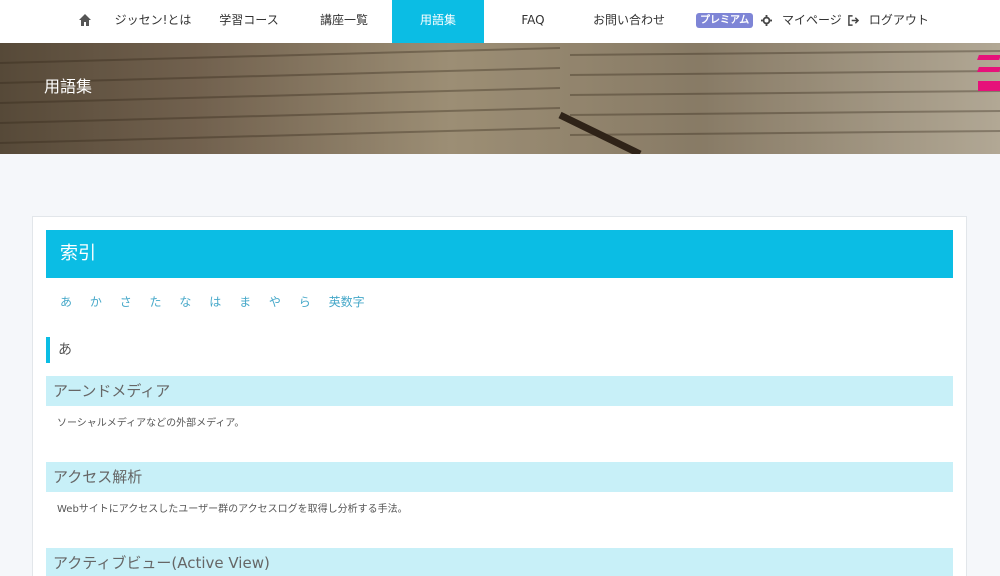 The image size is (1000, 576). I want to click on index-link-na: な, so click(185, 301).